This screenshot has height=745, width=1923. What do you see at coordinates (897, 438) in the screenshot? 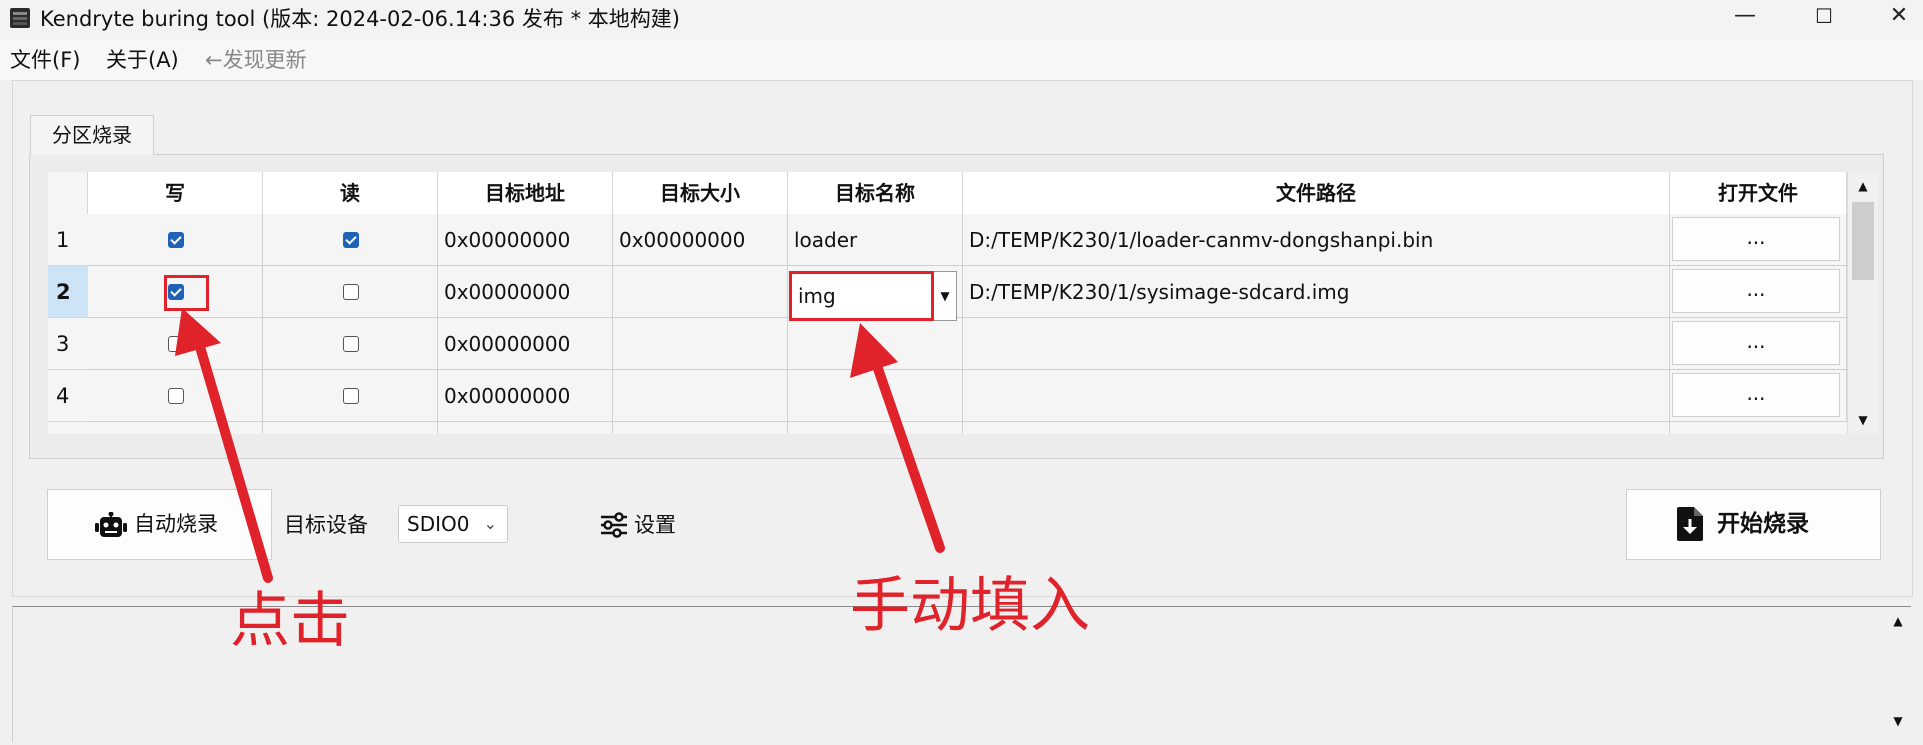
I see `annotation-arrow-manual` at bounding box center [897, 438].